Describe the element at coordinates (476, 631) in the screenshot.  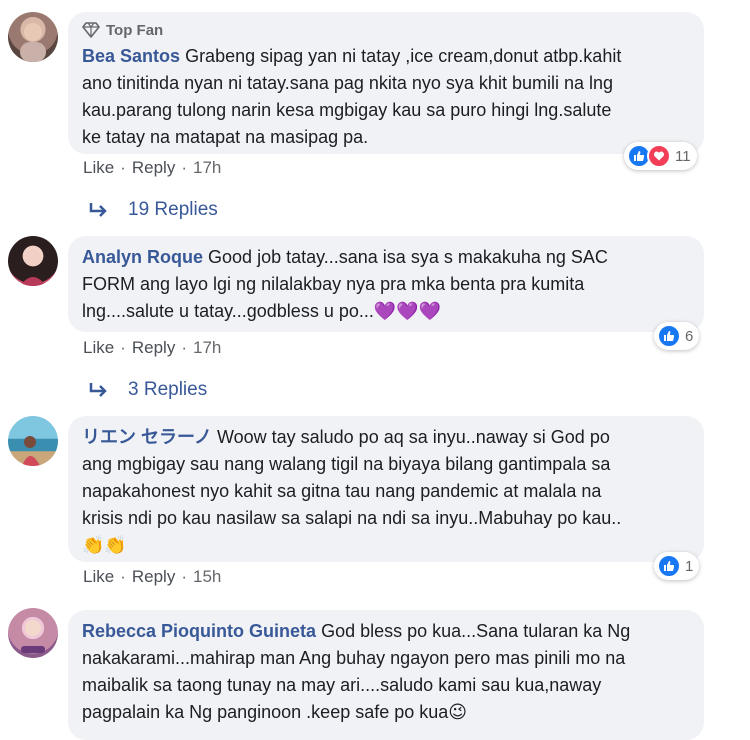
I see `comment-line: God bless po kua...Sana tularan ka Ng` at that location.